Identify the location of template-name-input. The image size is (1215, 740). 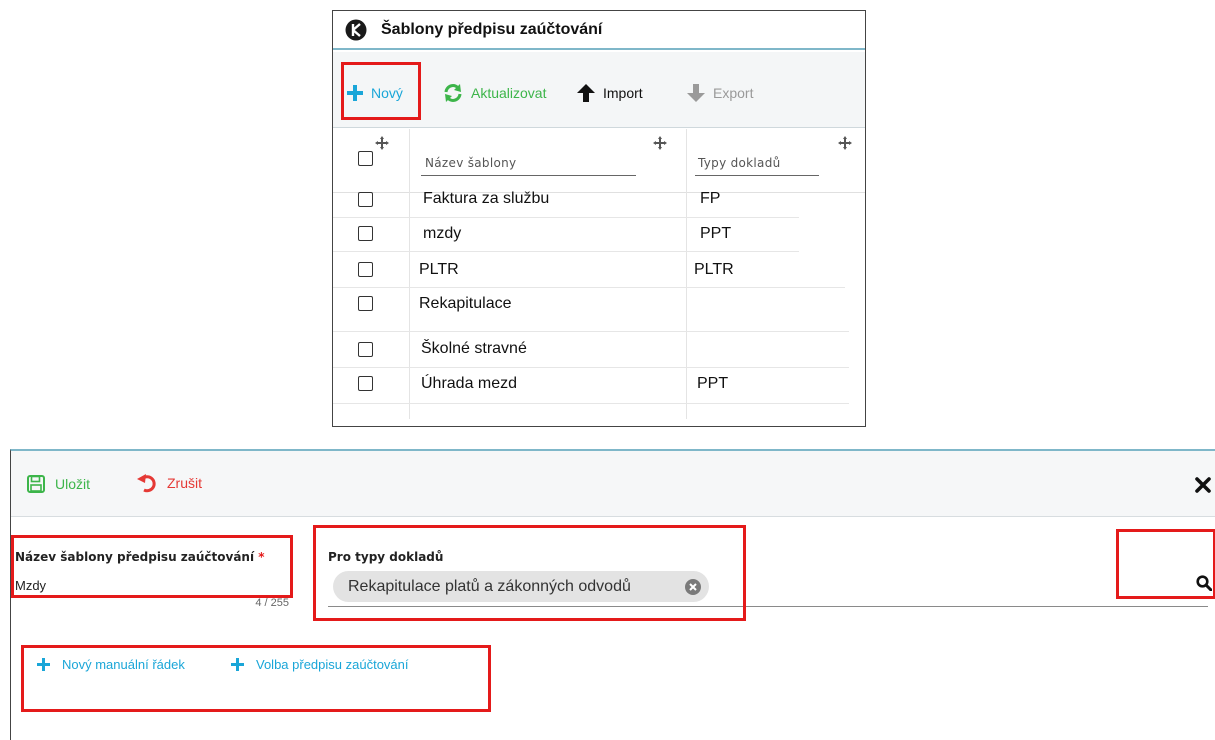
(151, 585).